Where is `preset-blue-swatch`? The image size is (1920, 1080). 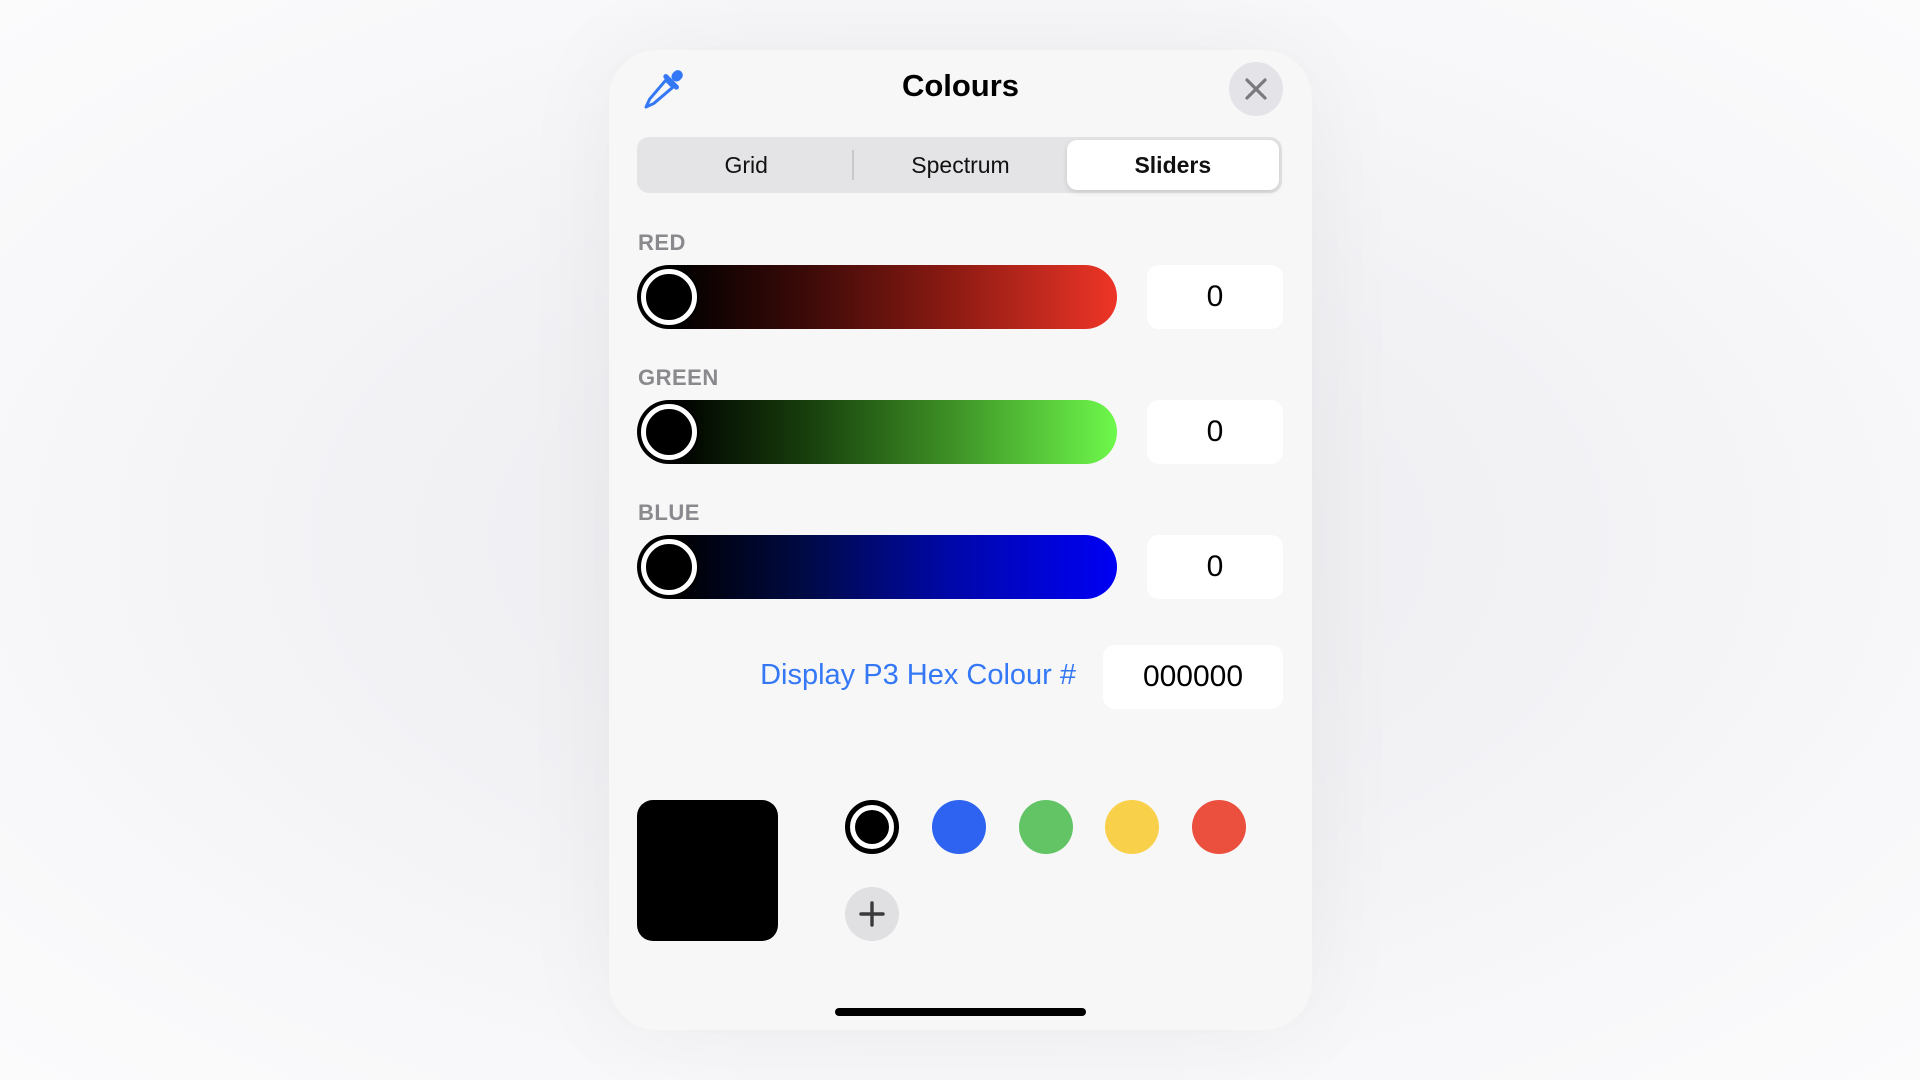 preset-blue-swatch is located at coordinates (959, 827).